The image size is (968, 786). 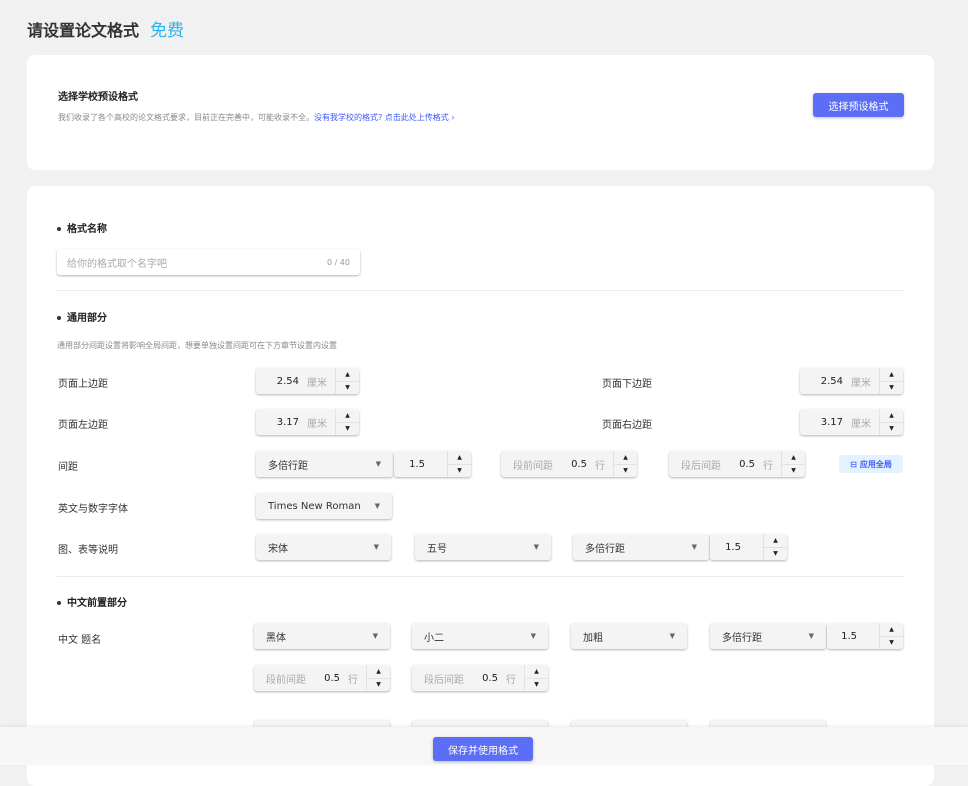 I want to click on right-margin-stepper: 3.17 厘米 ▲ ▼, so click(x=851, y=422).